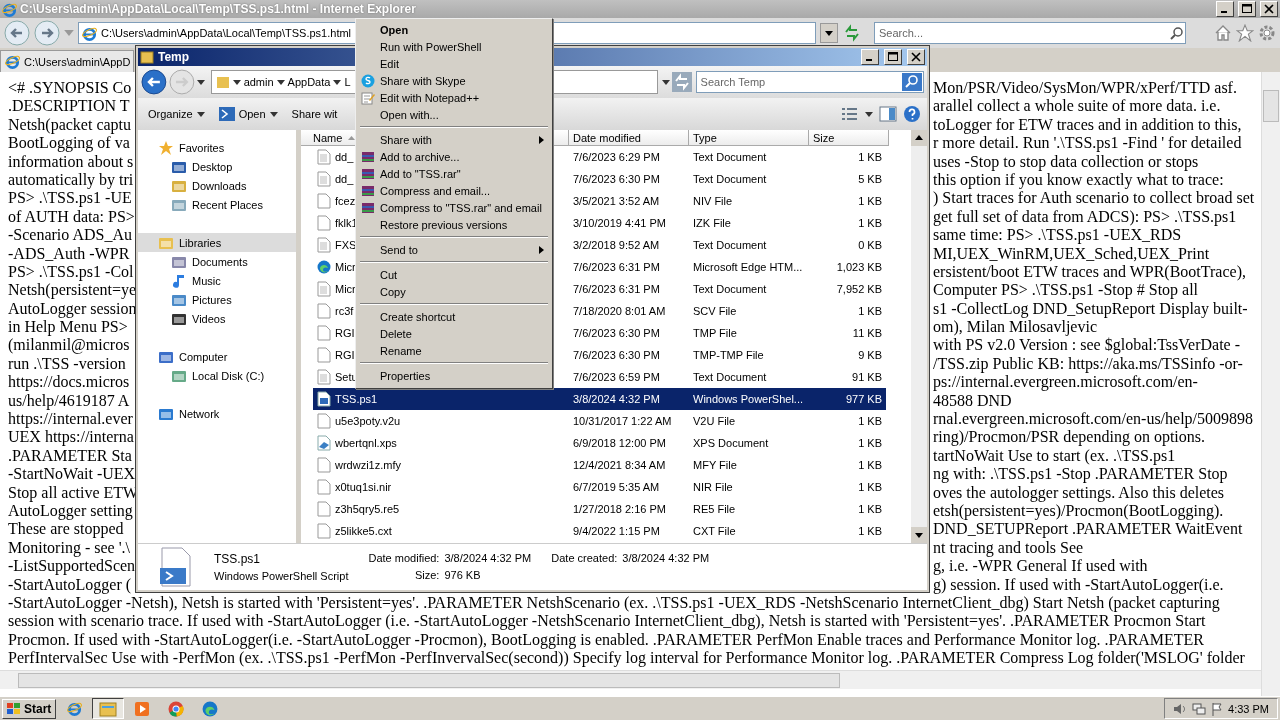 This screenshot has width=1280, height=720. Describe the element at coordinates (1071, 253) in the screenshot. I see `page-text: MI,UEX_WinRM,UEX_Sched,UEX_Print` at that location.